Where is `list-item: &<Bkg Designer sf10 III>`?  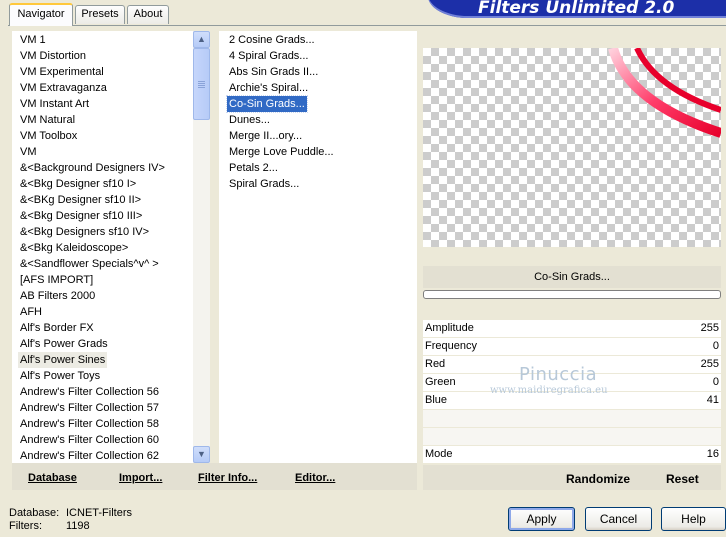
list-item: &<Bkg Designer sf10 III> is located at coordinates (81, 216).